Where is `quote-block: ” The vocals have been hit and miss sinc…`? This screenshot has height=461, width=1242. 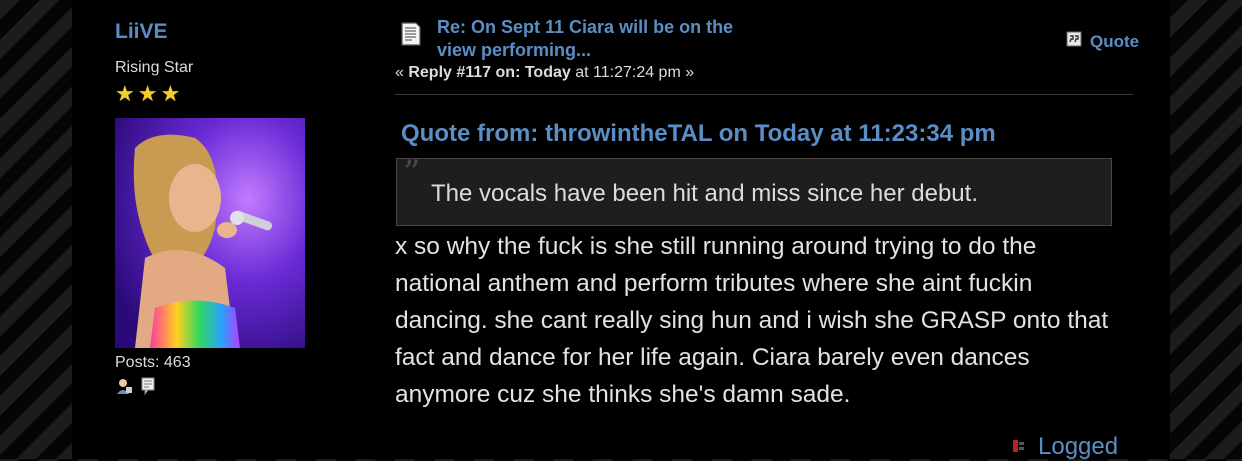 quote-block: ” The vocals have been hit and miss sinc… is located at coordinates (754, 189).